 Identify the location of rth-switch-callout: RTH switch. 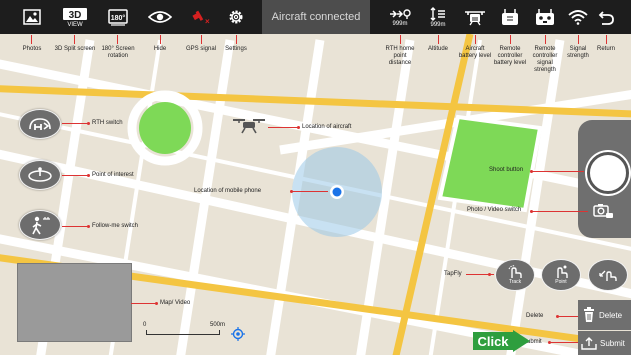
(107, 123).